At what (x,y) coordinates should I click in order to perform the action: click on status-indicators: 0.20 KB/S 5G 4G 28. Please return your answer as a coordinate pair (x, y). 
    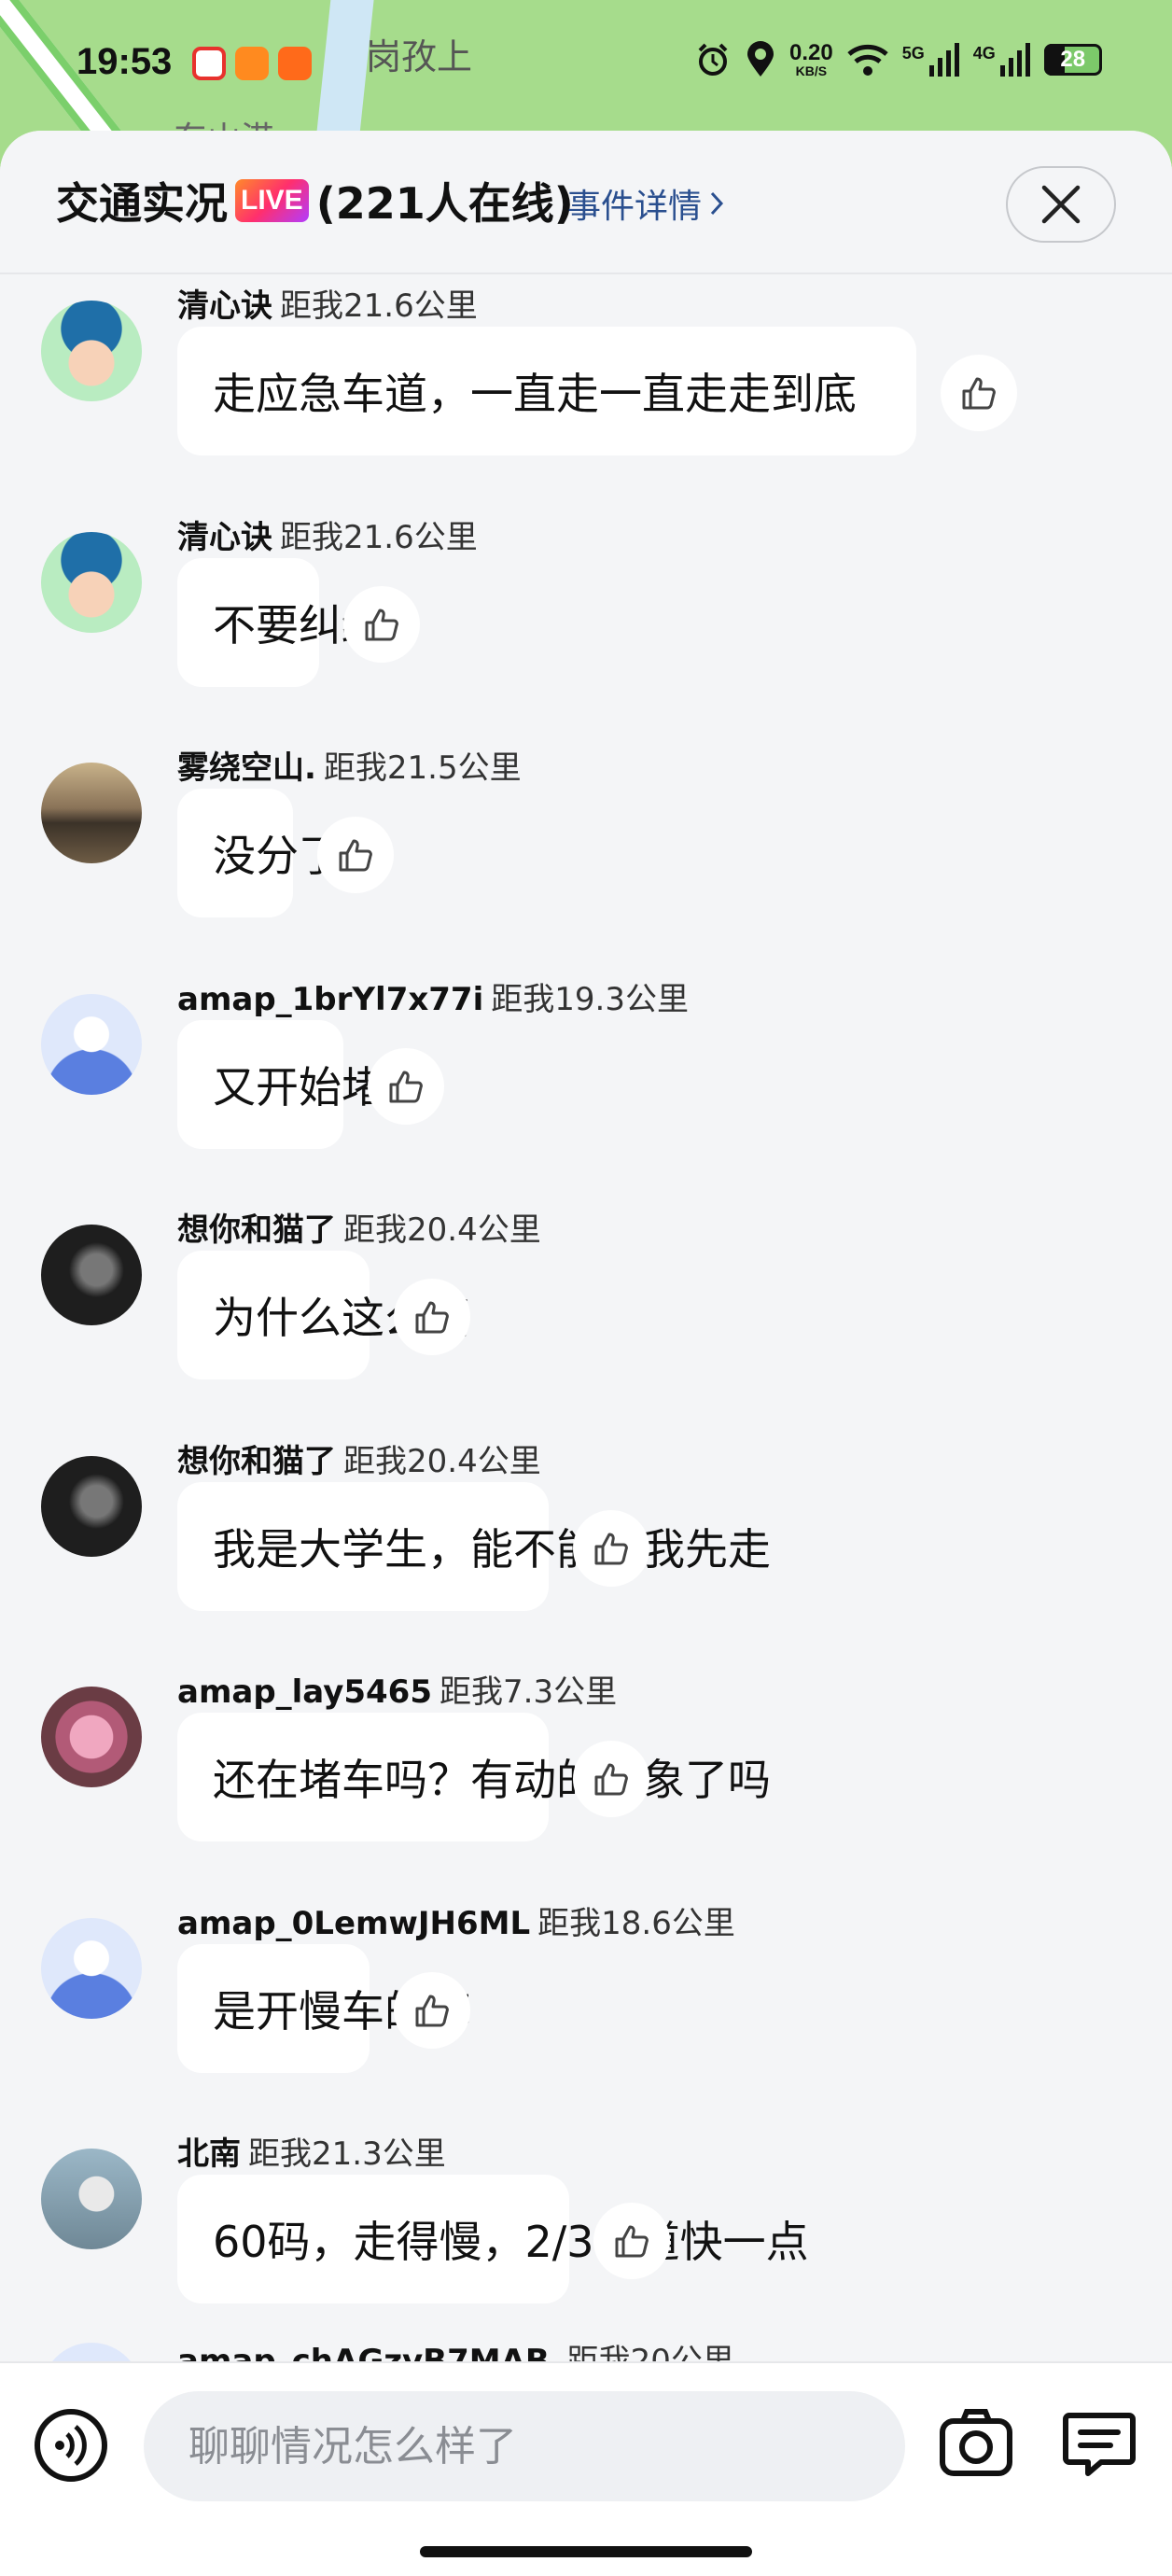
    Looking at the image, I should click on (898, 59).